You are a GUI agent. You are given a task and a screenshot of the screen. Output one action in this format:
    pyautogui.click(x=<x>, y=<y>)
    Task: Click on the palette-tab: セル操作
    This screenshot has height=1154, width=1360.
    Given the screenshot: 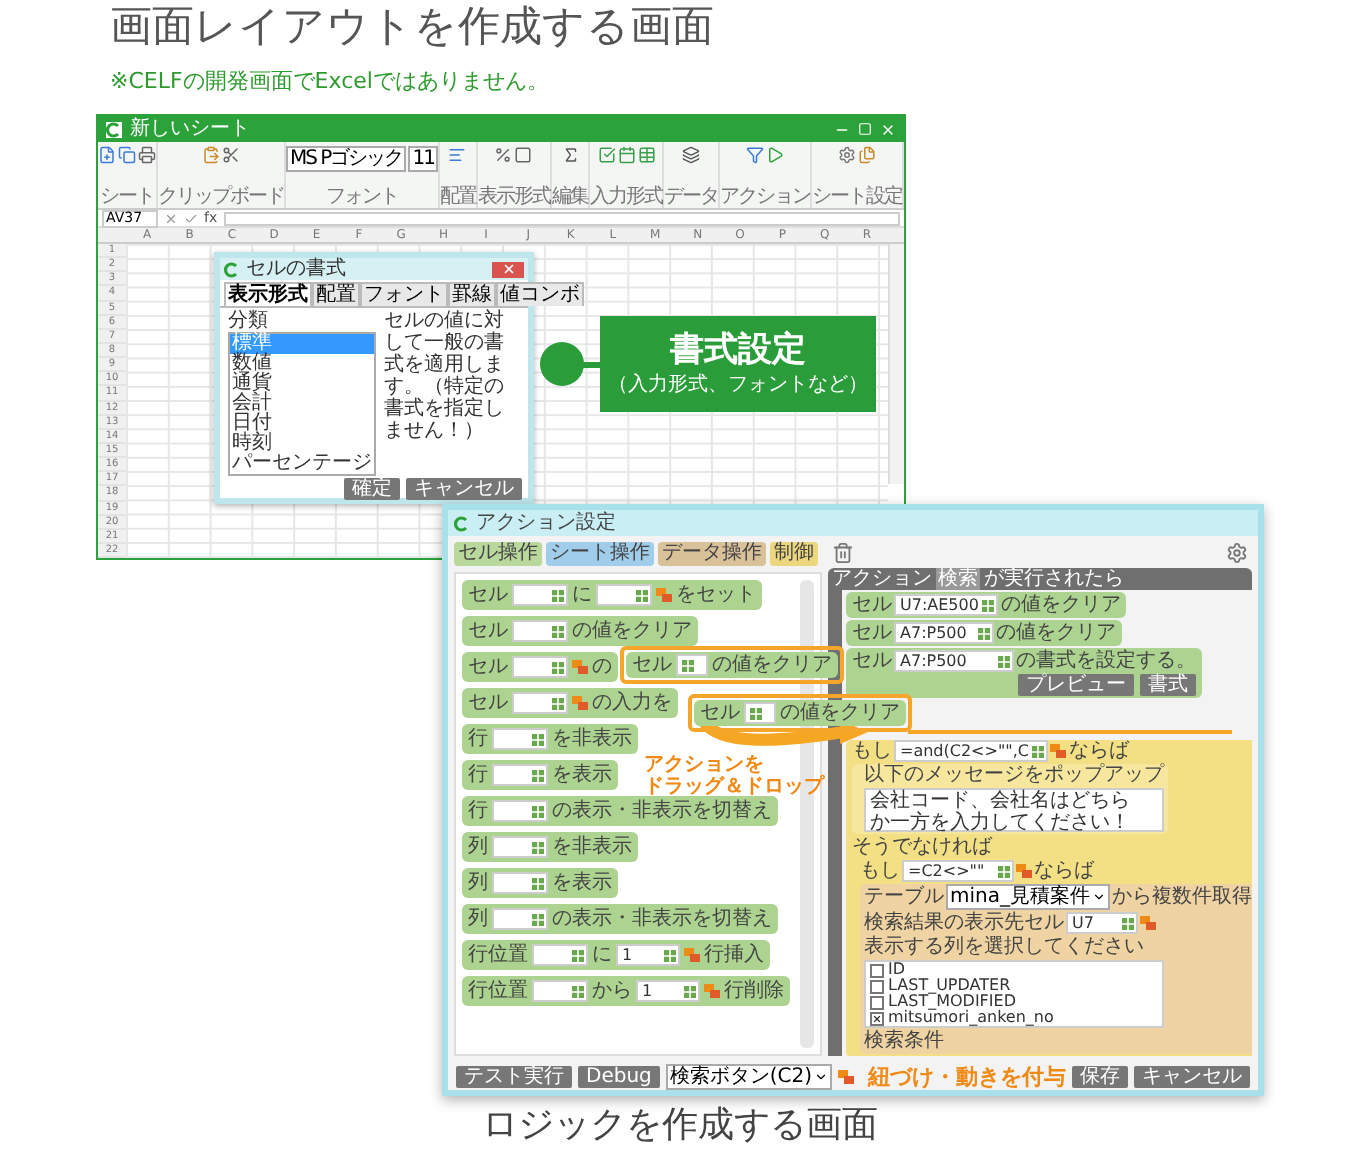 What is the action you would take?
    pyautogui.click(x=498, y=554)
    